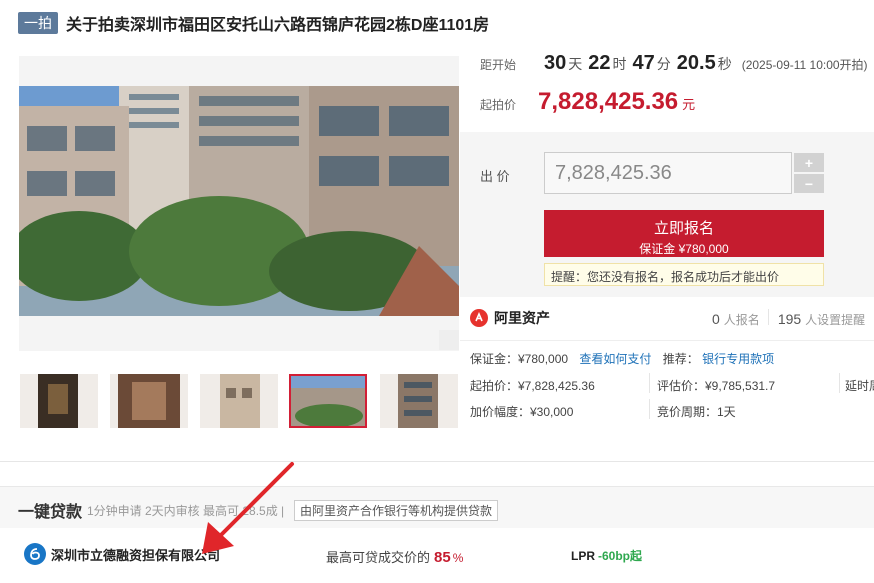 The width and height of the screenshot is (874, 583). I want to click on apply-button: 立即报名 保证金 ¥780,000, so click(684, 233).